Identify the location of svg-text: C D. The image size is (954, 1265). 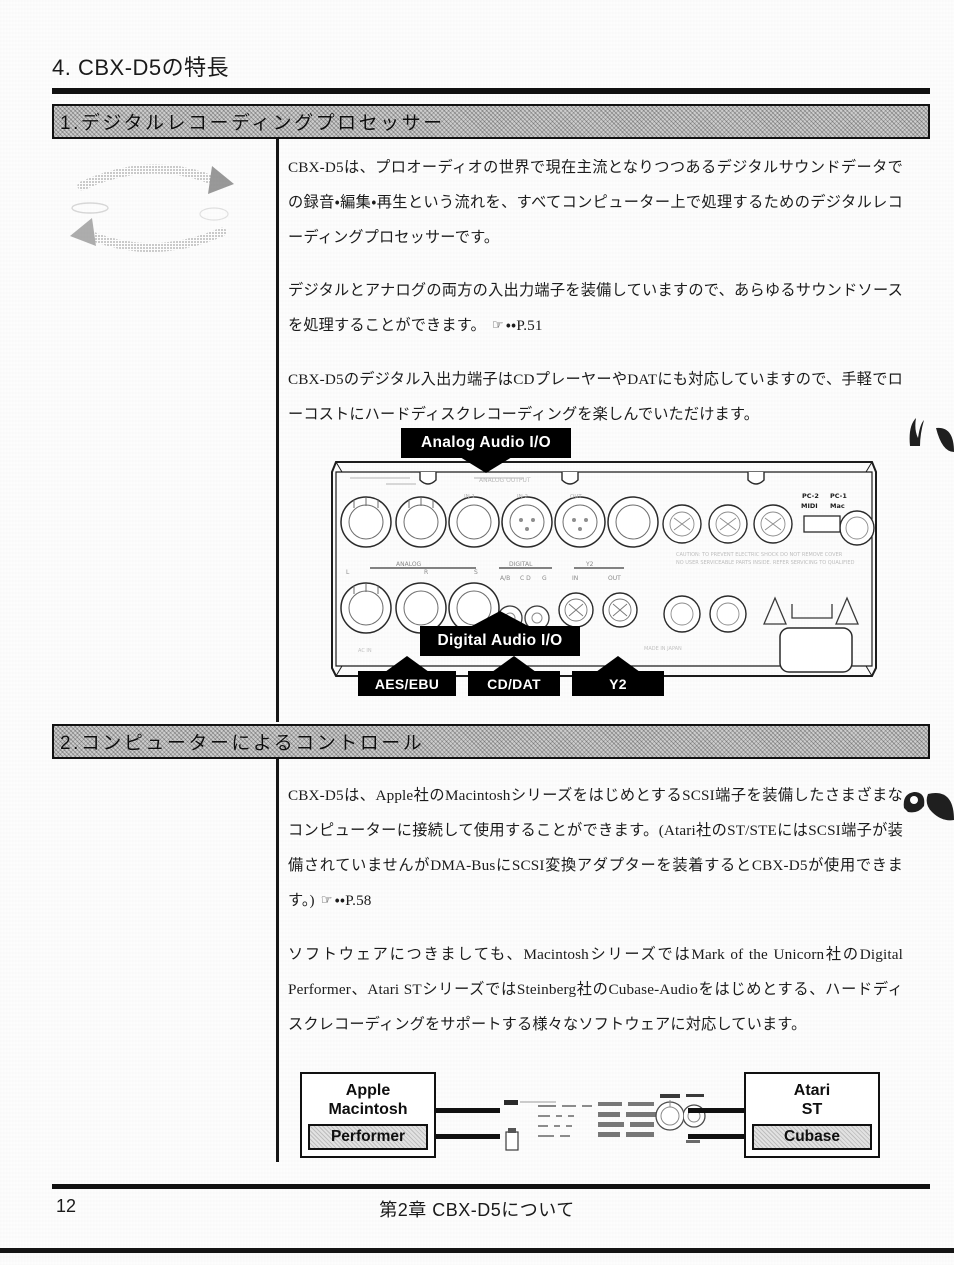
(525, 578).